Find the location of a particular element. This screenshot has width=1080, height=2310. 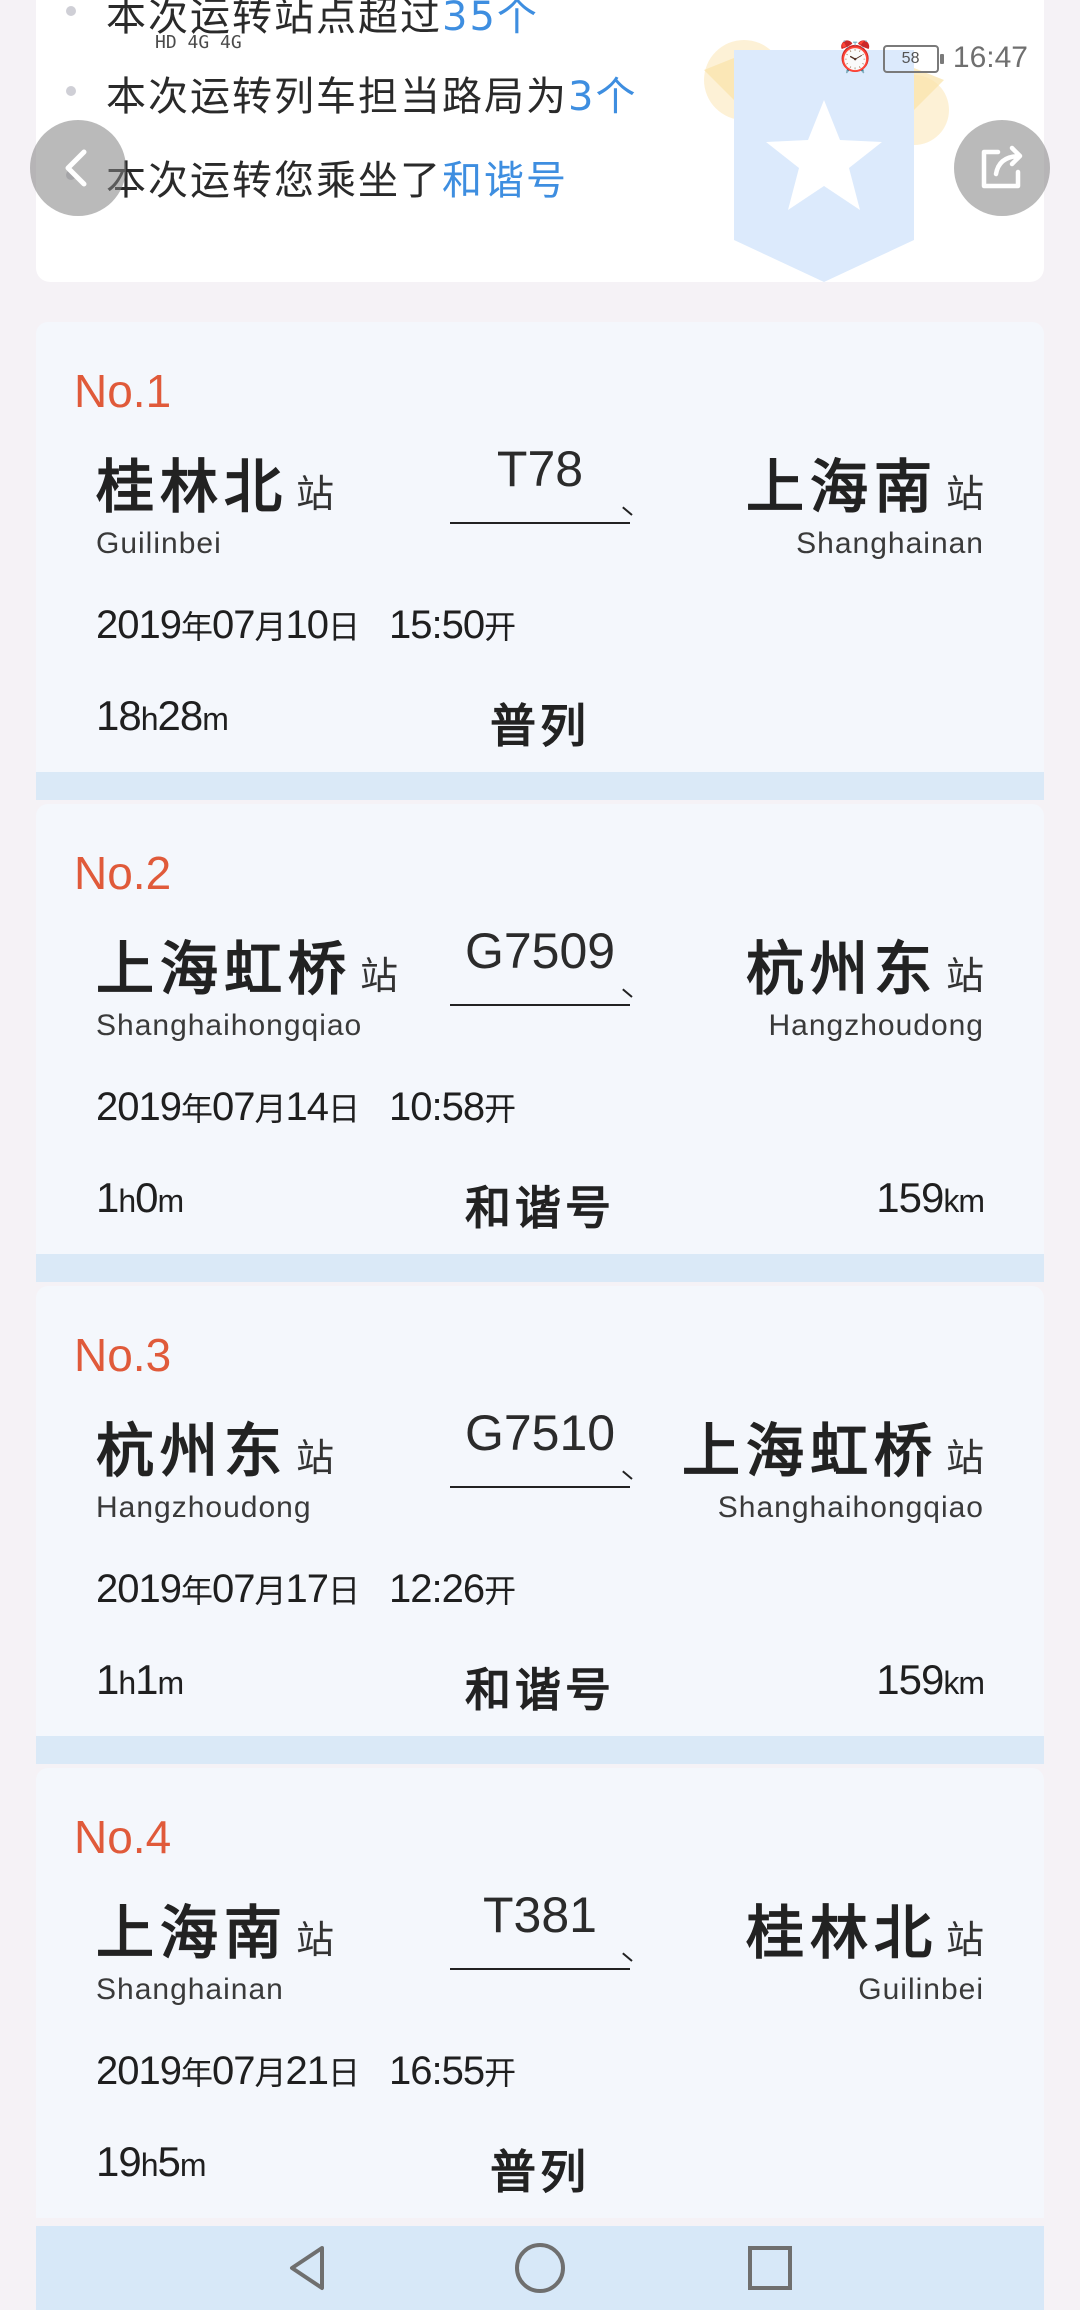

departure-station: 上海虹桥站 is located at coordinates (247, 964).